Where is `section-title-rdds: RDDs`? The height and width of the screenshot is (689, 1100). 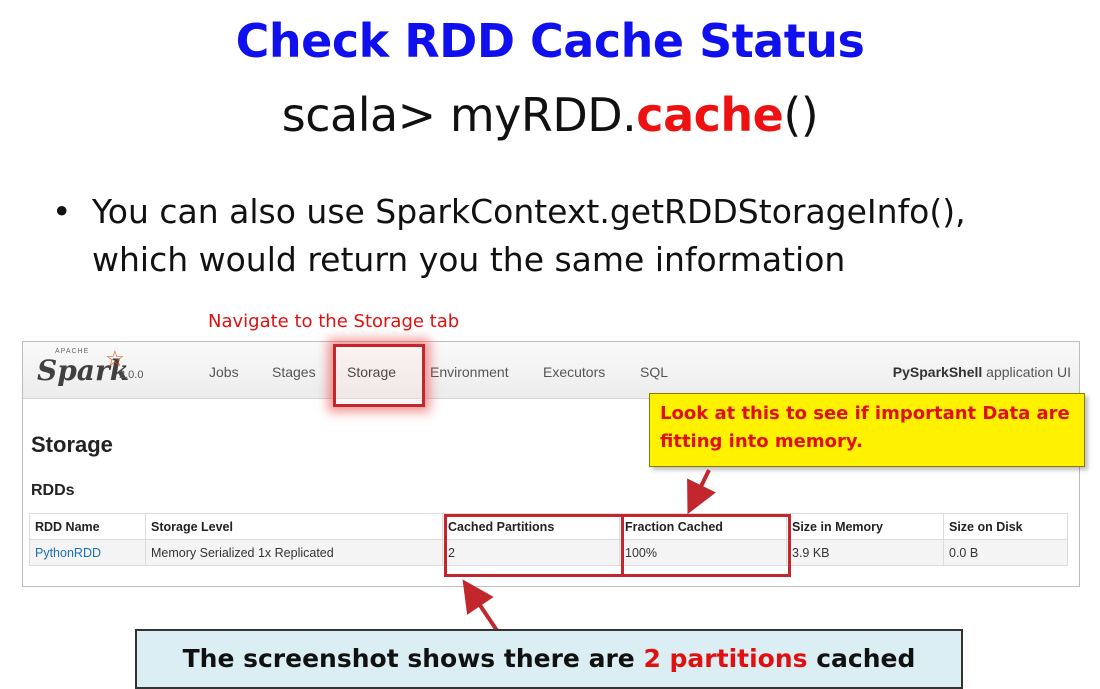 section-title-rdds: RDDs is located at coordinates (53, 490).